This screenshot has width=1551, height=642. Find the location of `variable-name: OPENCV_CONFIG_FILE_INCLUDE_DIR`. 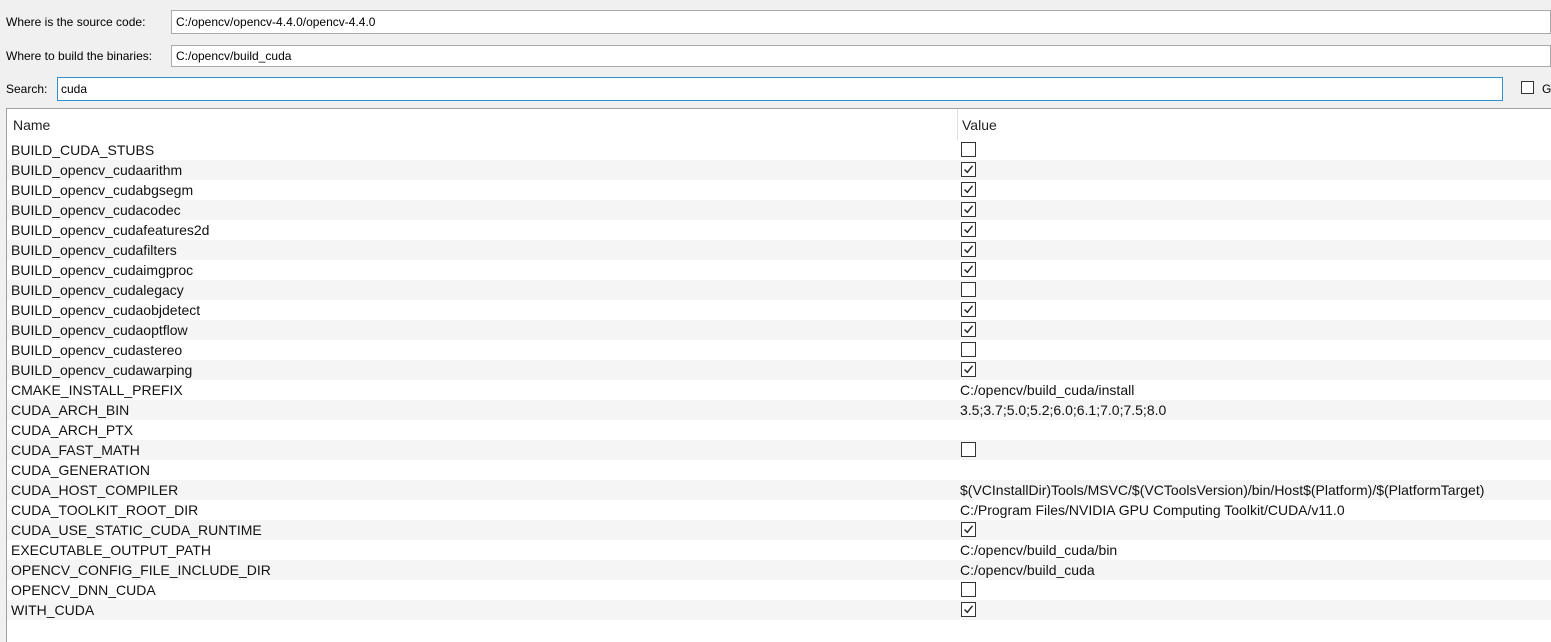

variable-name: OPENCV_CONFIG_FILE_INCLUDE_DIR is located at coordinates (141, 570).